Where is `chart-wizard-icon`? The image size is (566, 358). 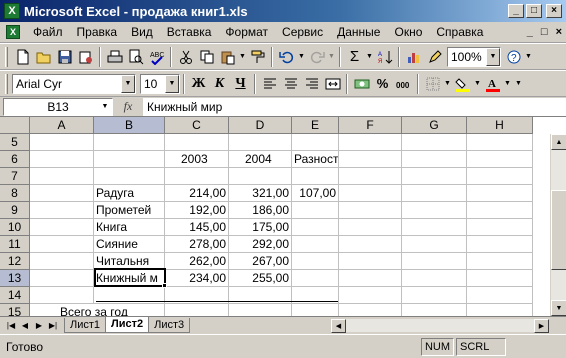 chart-wizard-icon is located at coordinates (413, 56).